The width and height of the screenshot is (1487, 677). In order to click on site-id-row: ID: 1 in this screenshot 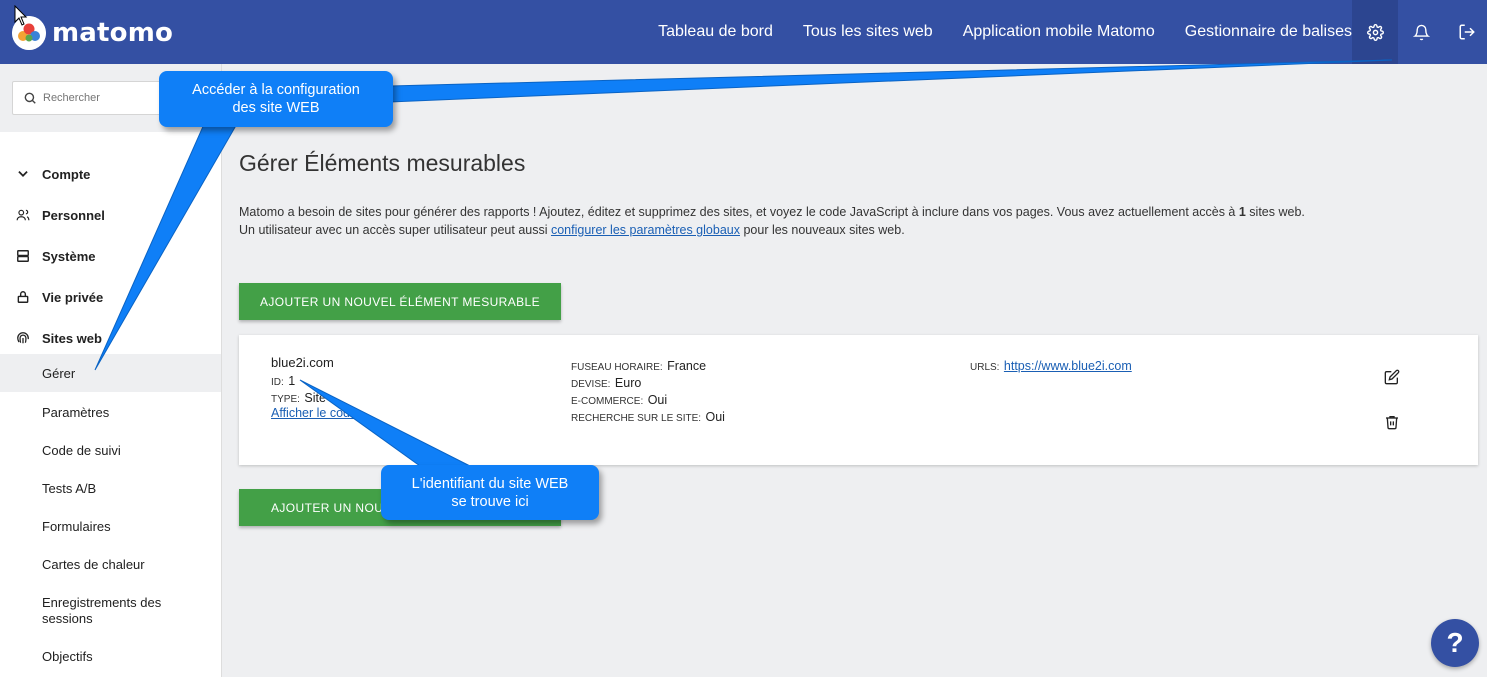, I will do `click(283, 381)`.